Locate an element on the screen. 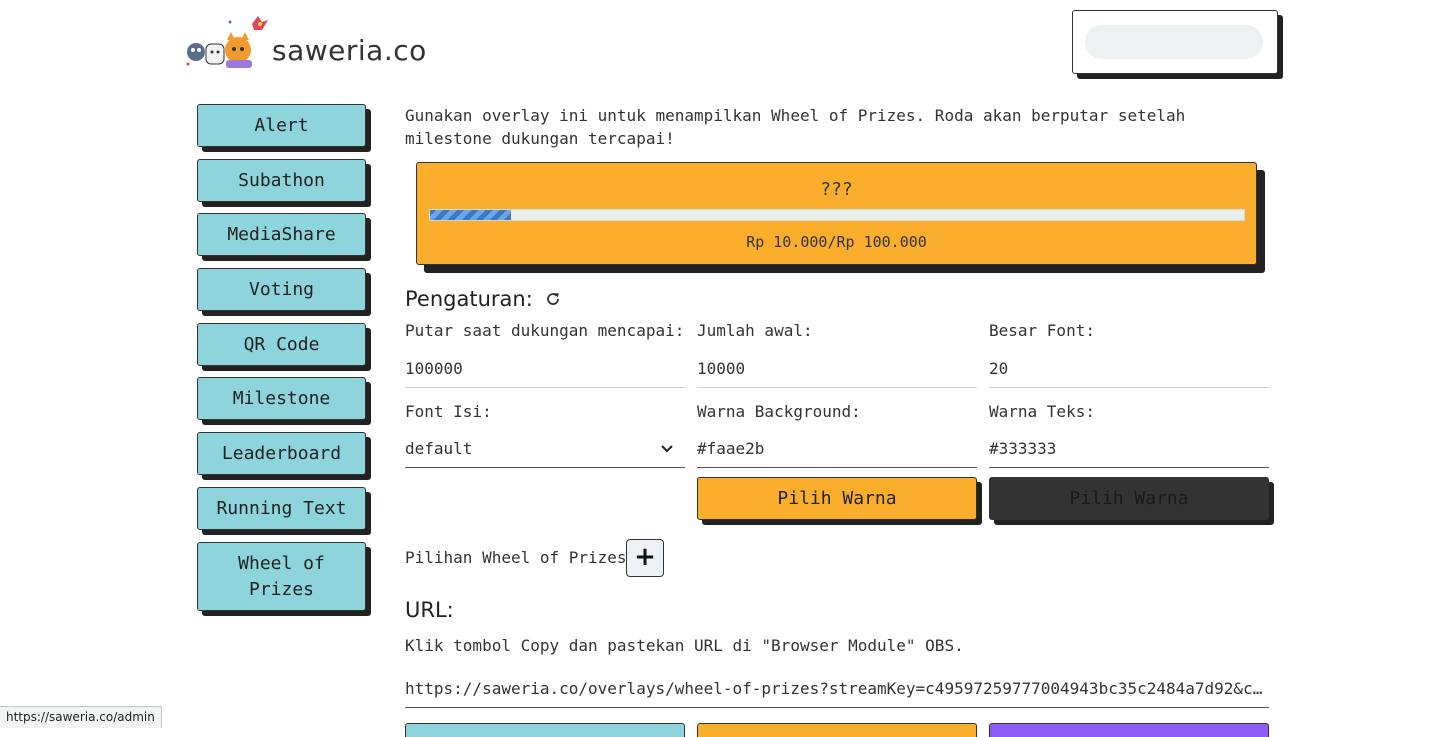 Image resolution: width=1456 pixels, height=737 pixels. sidebar-item-running-text: Running Text is located at coordinates (281, 508).